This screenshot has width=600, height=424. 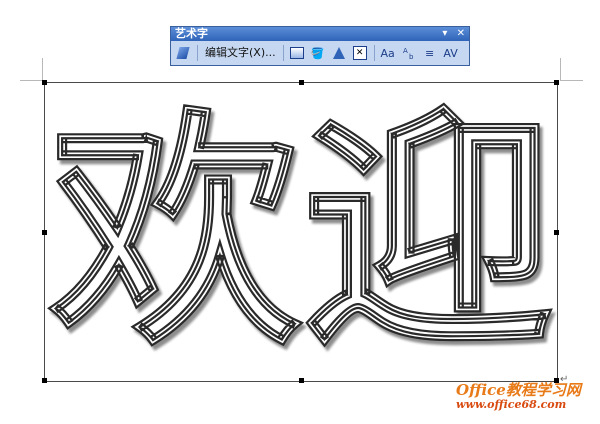 I want to click on wordart-gallery-button, so click(x=297, y=53).